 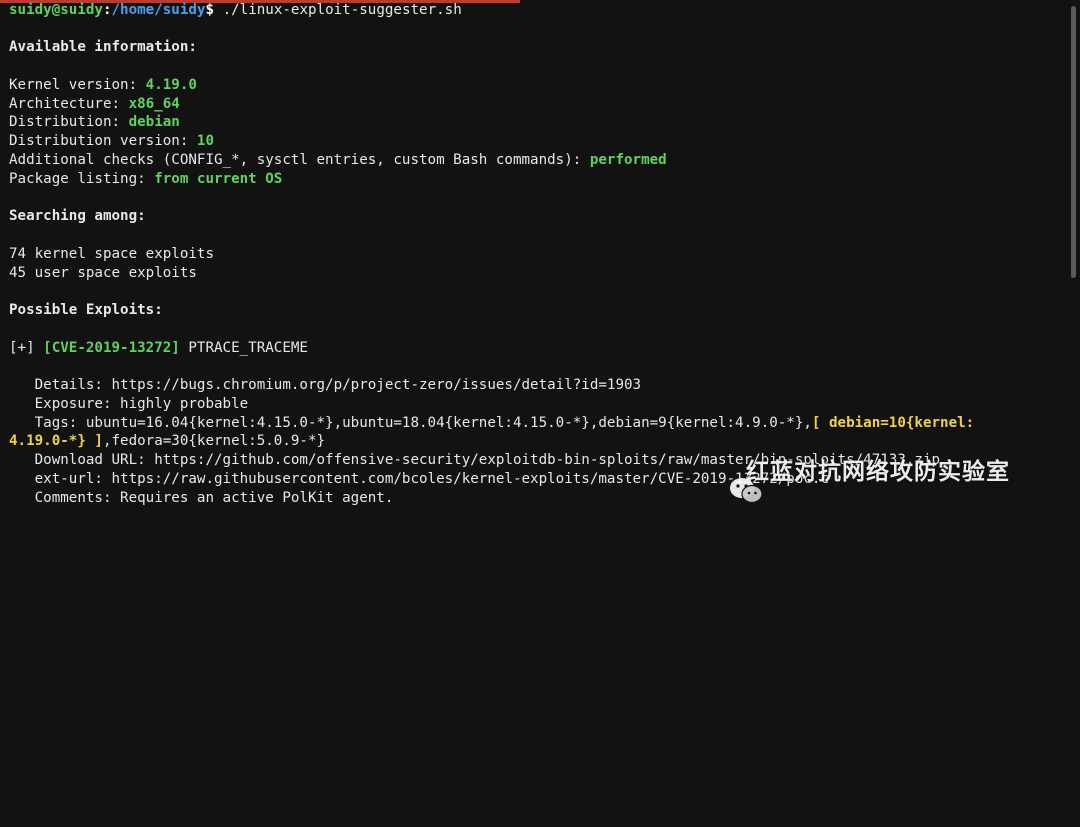 I want to click on prompt-user-host: suidy@suidy, so click(x=56, y=10).